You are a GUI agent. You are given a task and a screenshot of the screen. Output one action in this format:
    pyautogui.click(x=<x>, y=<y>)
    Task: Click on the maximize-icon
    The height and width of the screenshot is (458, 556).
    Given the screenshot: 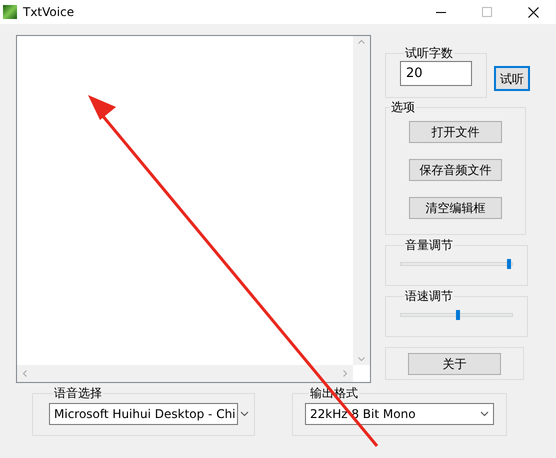 What is the action you would take?
    pyautogui.click(x=487, y=12)
    